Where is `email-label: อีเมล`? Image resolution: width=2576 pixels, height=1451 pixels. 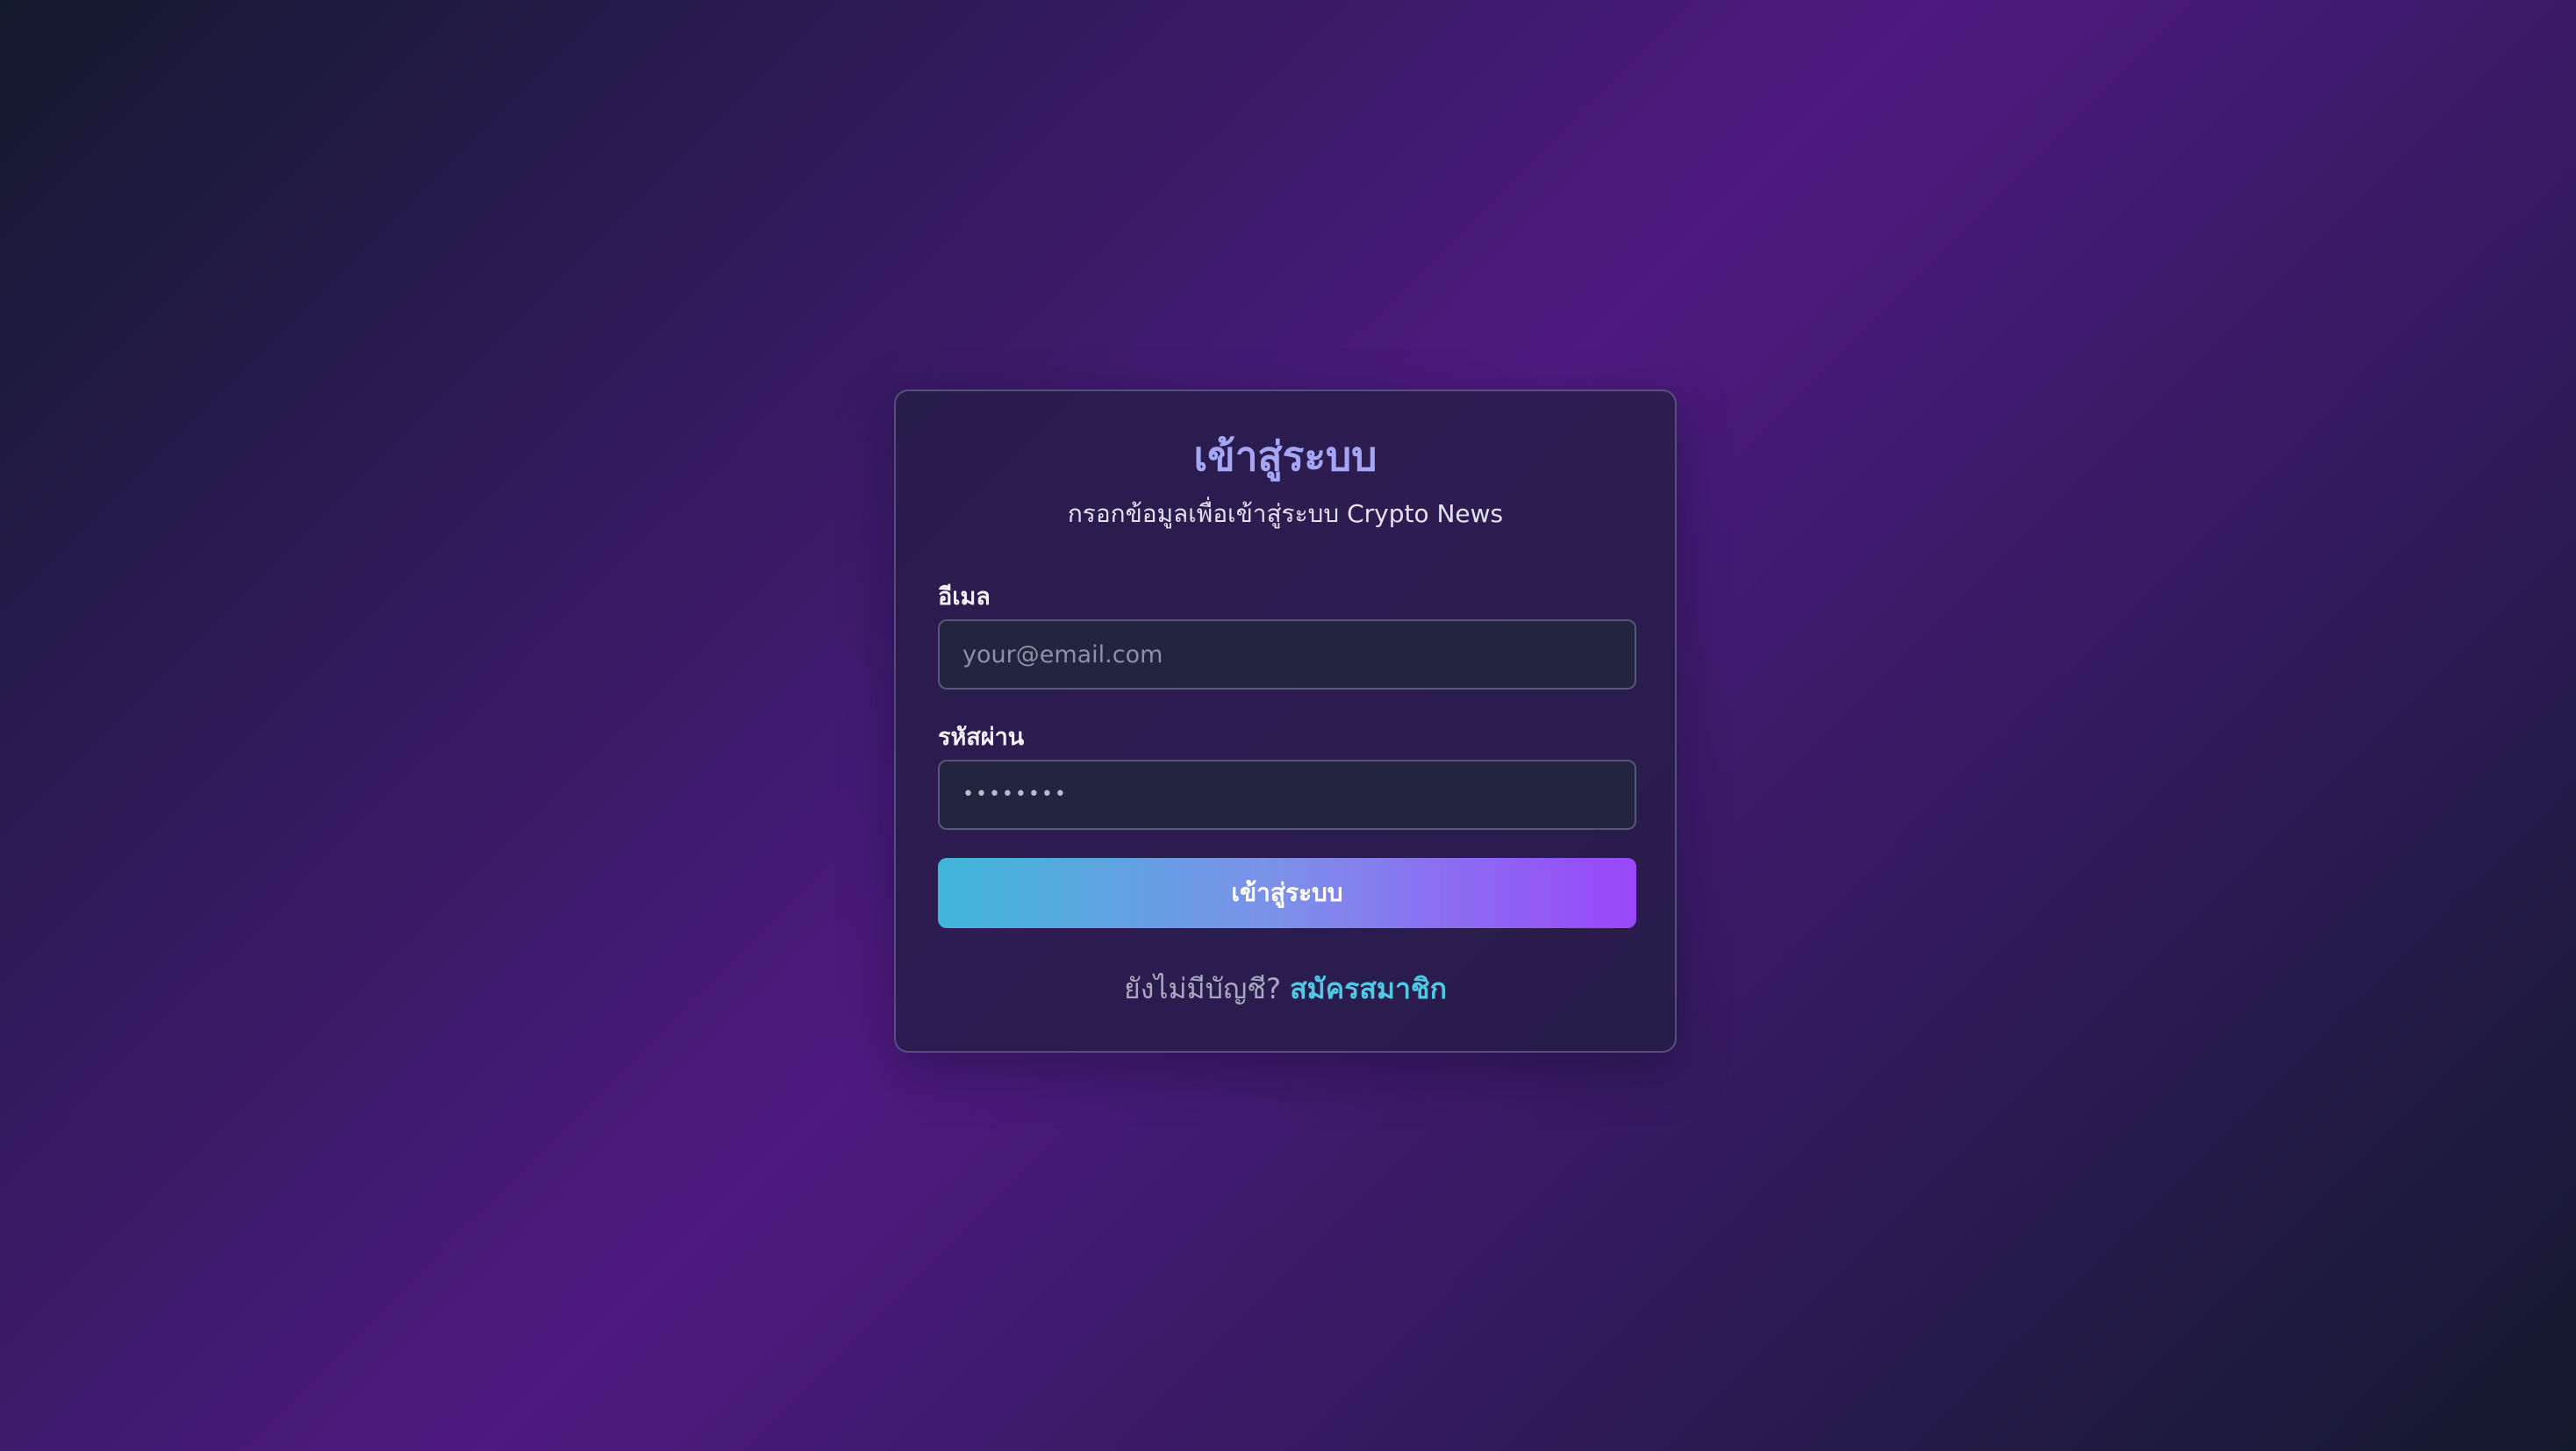 email-label: อีเมล is located at coordinates (964, 597).